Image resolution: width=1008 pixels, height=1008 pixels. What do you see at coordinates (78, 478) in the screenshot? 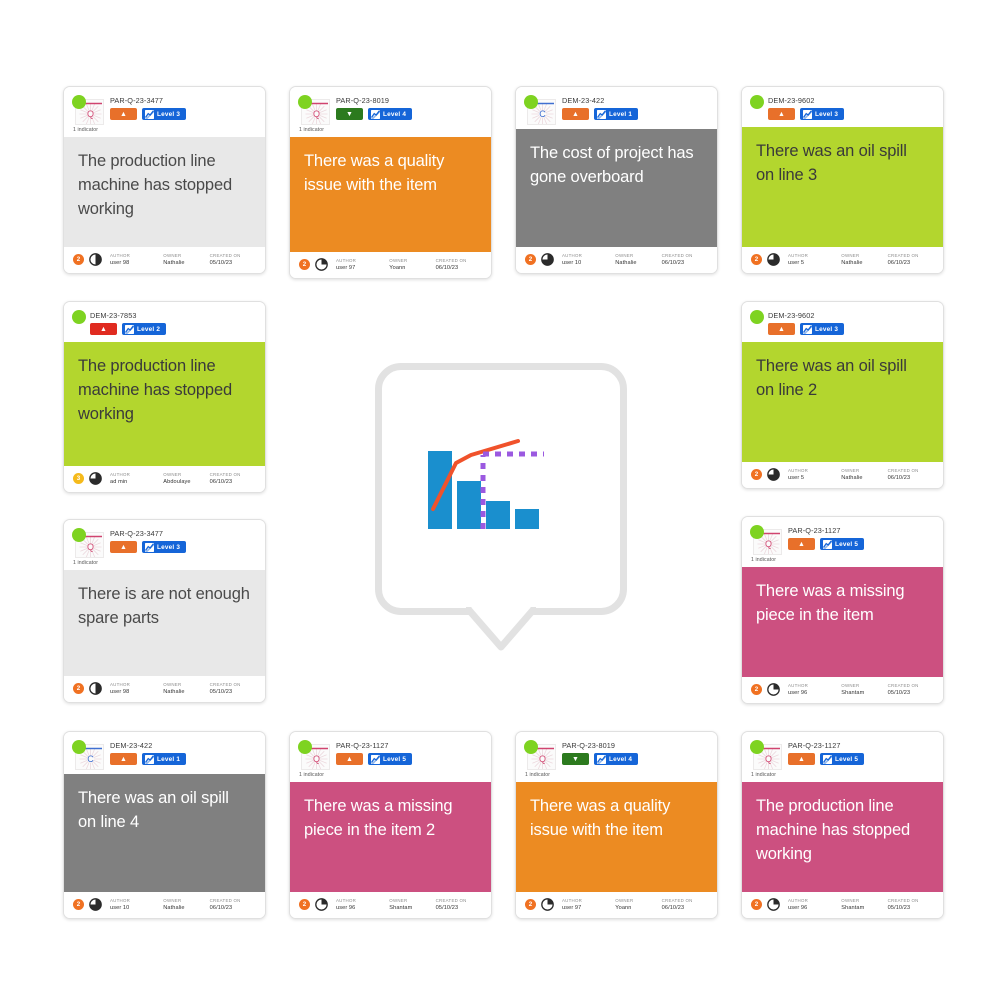
I see `comment-count-badge: 3` at bounding box center [78, 478].